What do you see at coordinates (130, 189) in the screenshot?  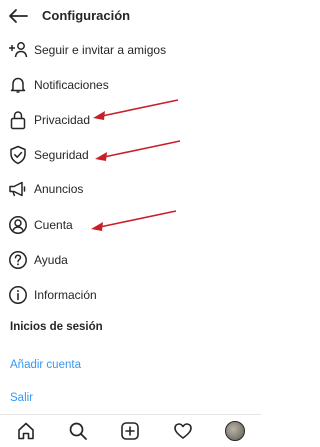 I see `menu-item-ads: Anuncios` at bounding box center [130, 189].